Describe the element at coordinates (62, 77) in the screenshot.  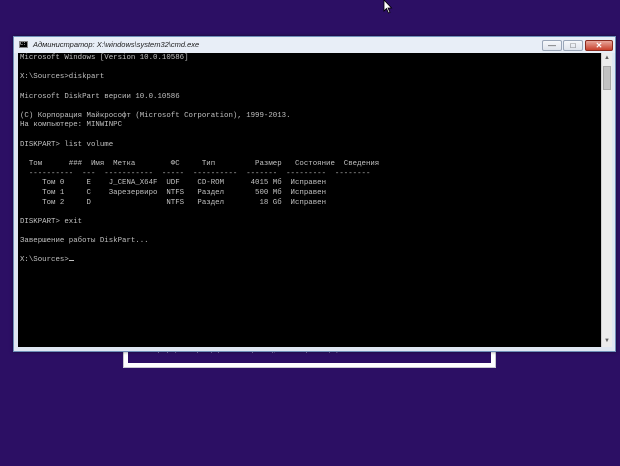
I see `console-line: X:\Sources>diskpart` at that location.